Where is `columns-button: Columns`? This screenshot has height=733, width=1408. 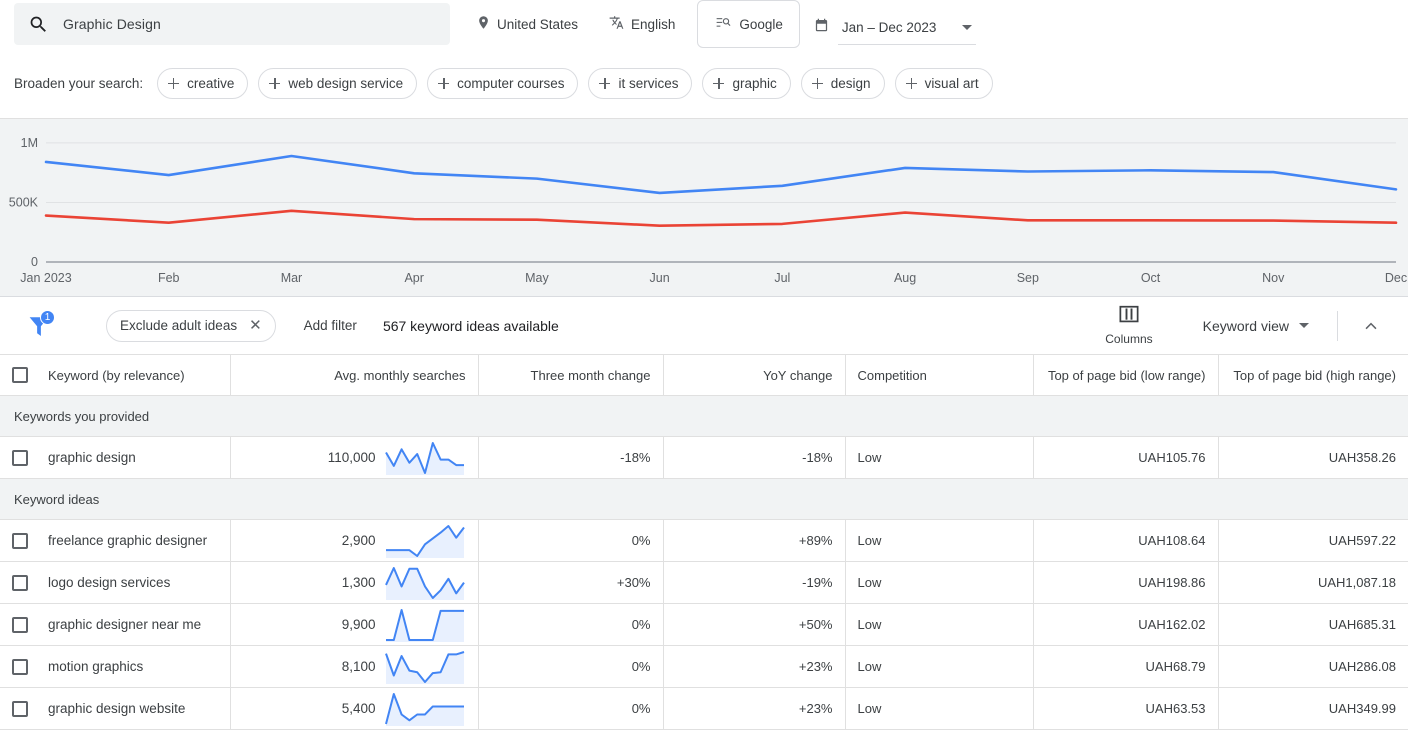 columns-button: Columns is located at coordinates (1128, 325).